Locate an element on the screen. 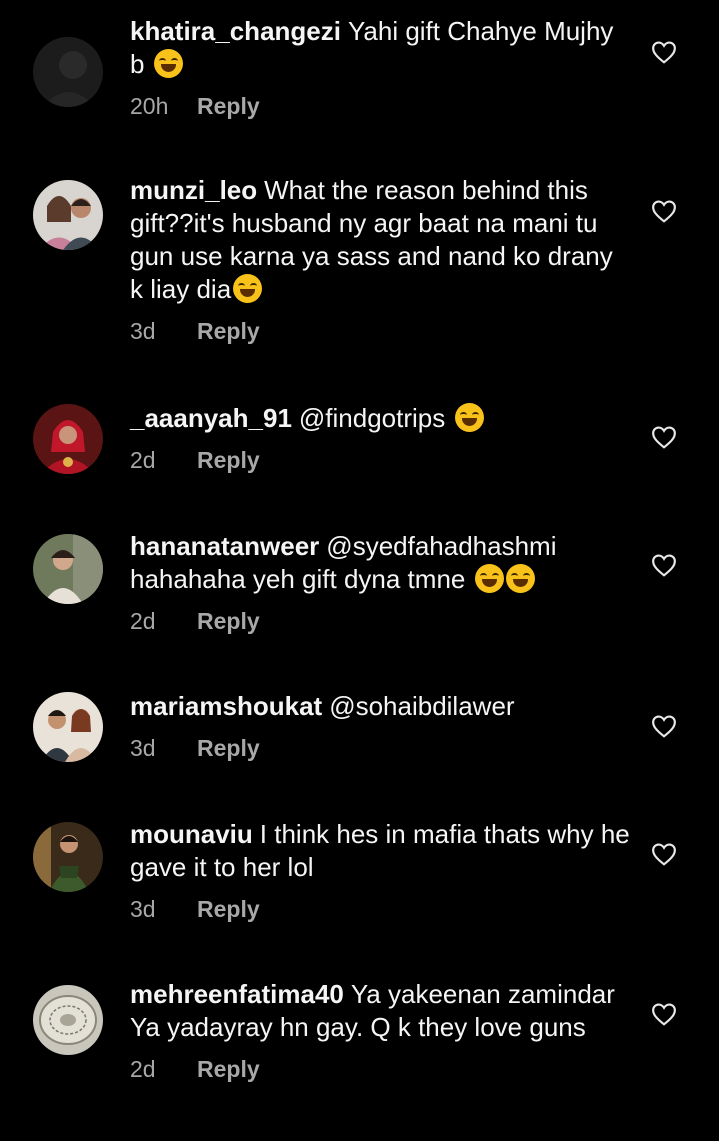 The image size is (719, 1141). comment-message: @findgotrips is located at coordinates (372, 418).